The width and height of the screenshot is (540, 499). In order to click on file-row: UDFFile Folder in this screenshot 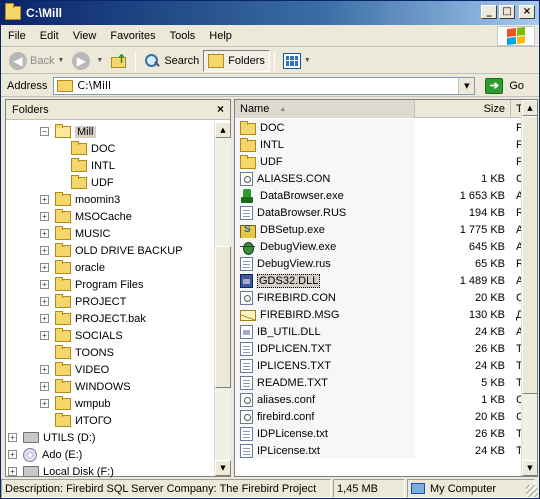, I will do `click(386, 161)`.